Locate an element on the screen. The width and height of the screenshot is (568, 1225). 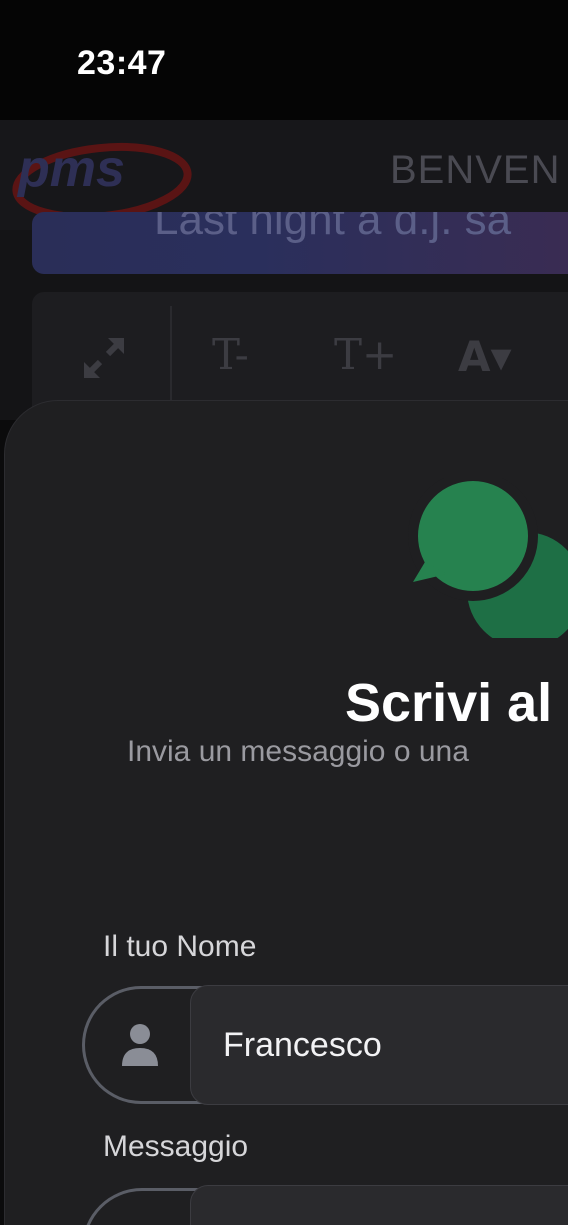
news-ticker: Last night a d.j. sa is located at coordinates (300, 243).